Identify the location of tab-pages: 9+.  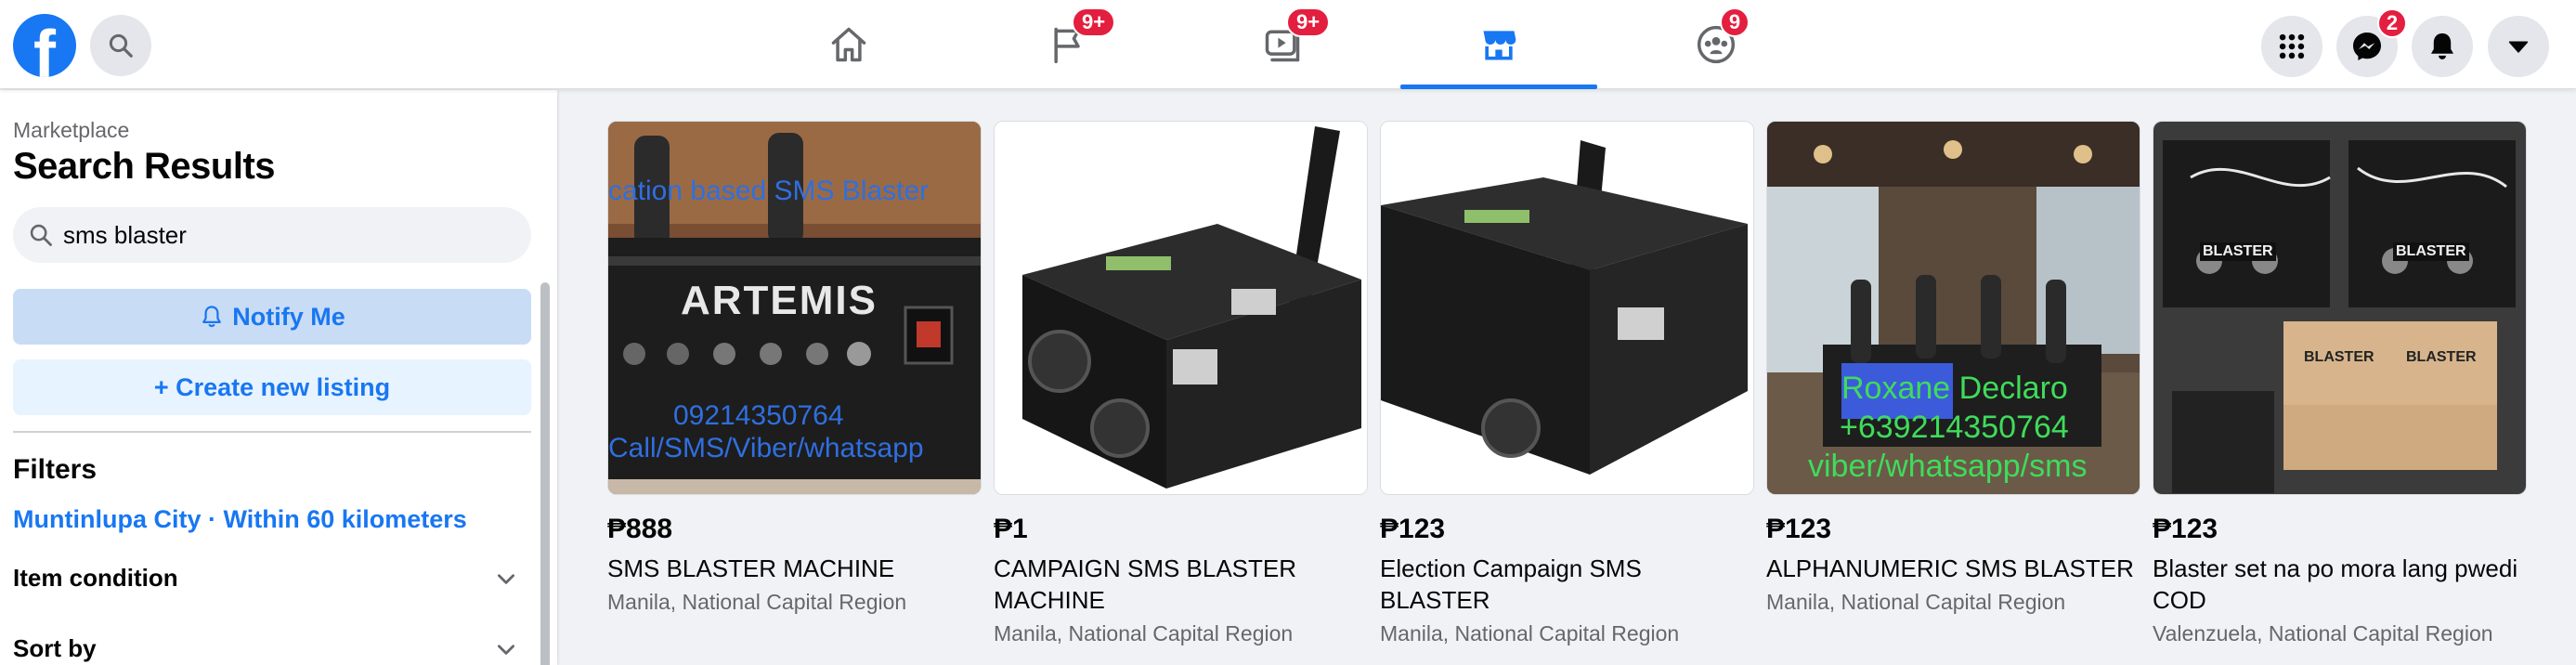
(1067, 44).